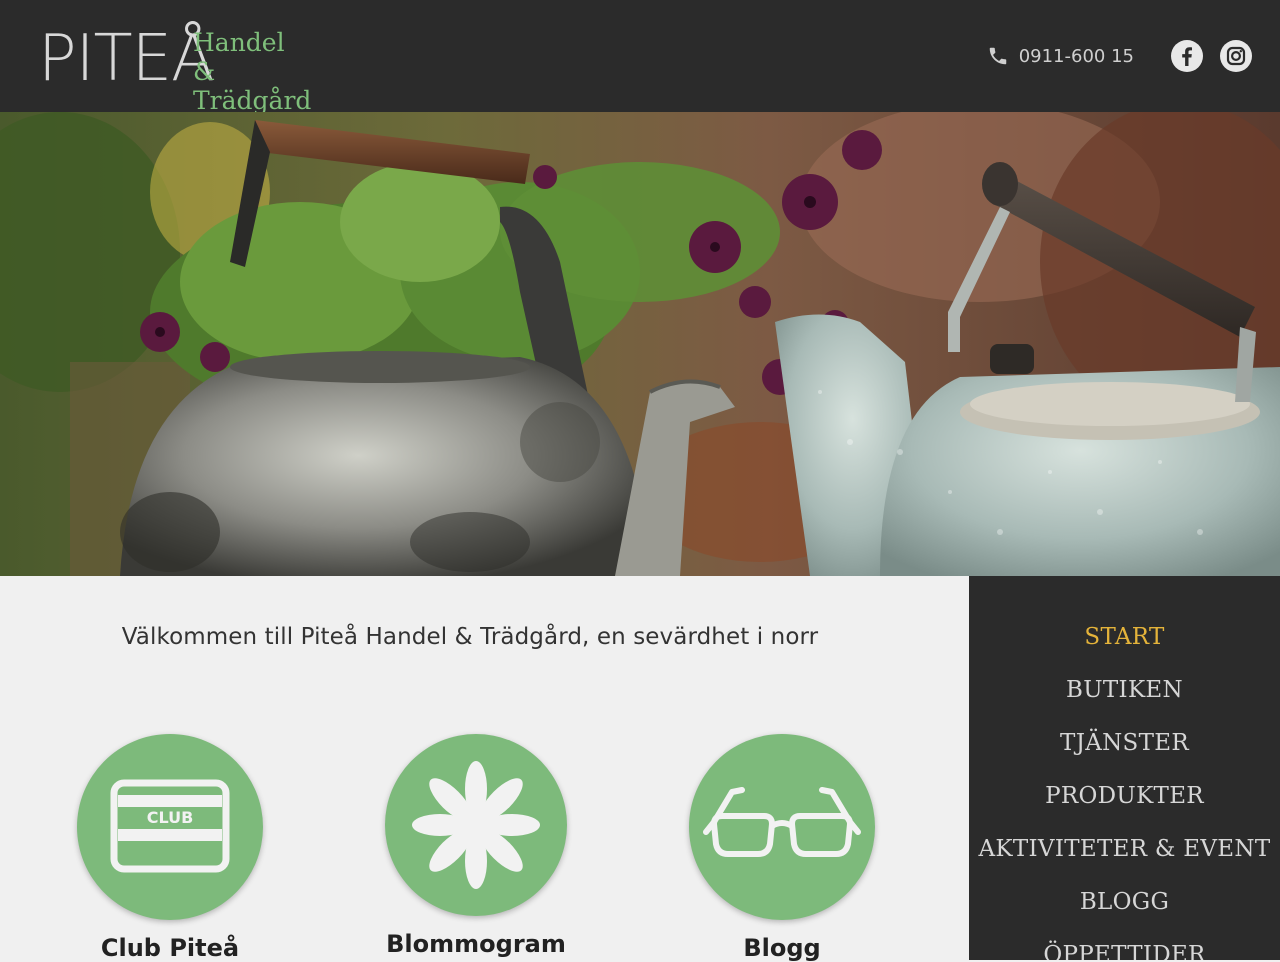 This screenshot has width=1280, height=962. What do you see at coordinates (782, 827) in the screenshot?
I see `glasses-icon` at bounding box center [782, 827].